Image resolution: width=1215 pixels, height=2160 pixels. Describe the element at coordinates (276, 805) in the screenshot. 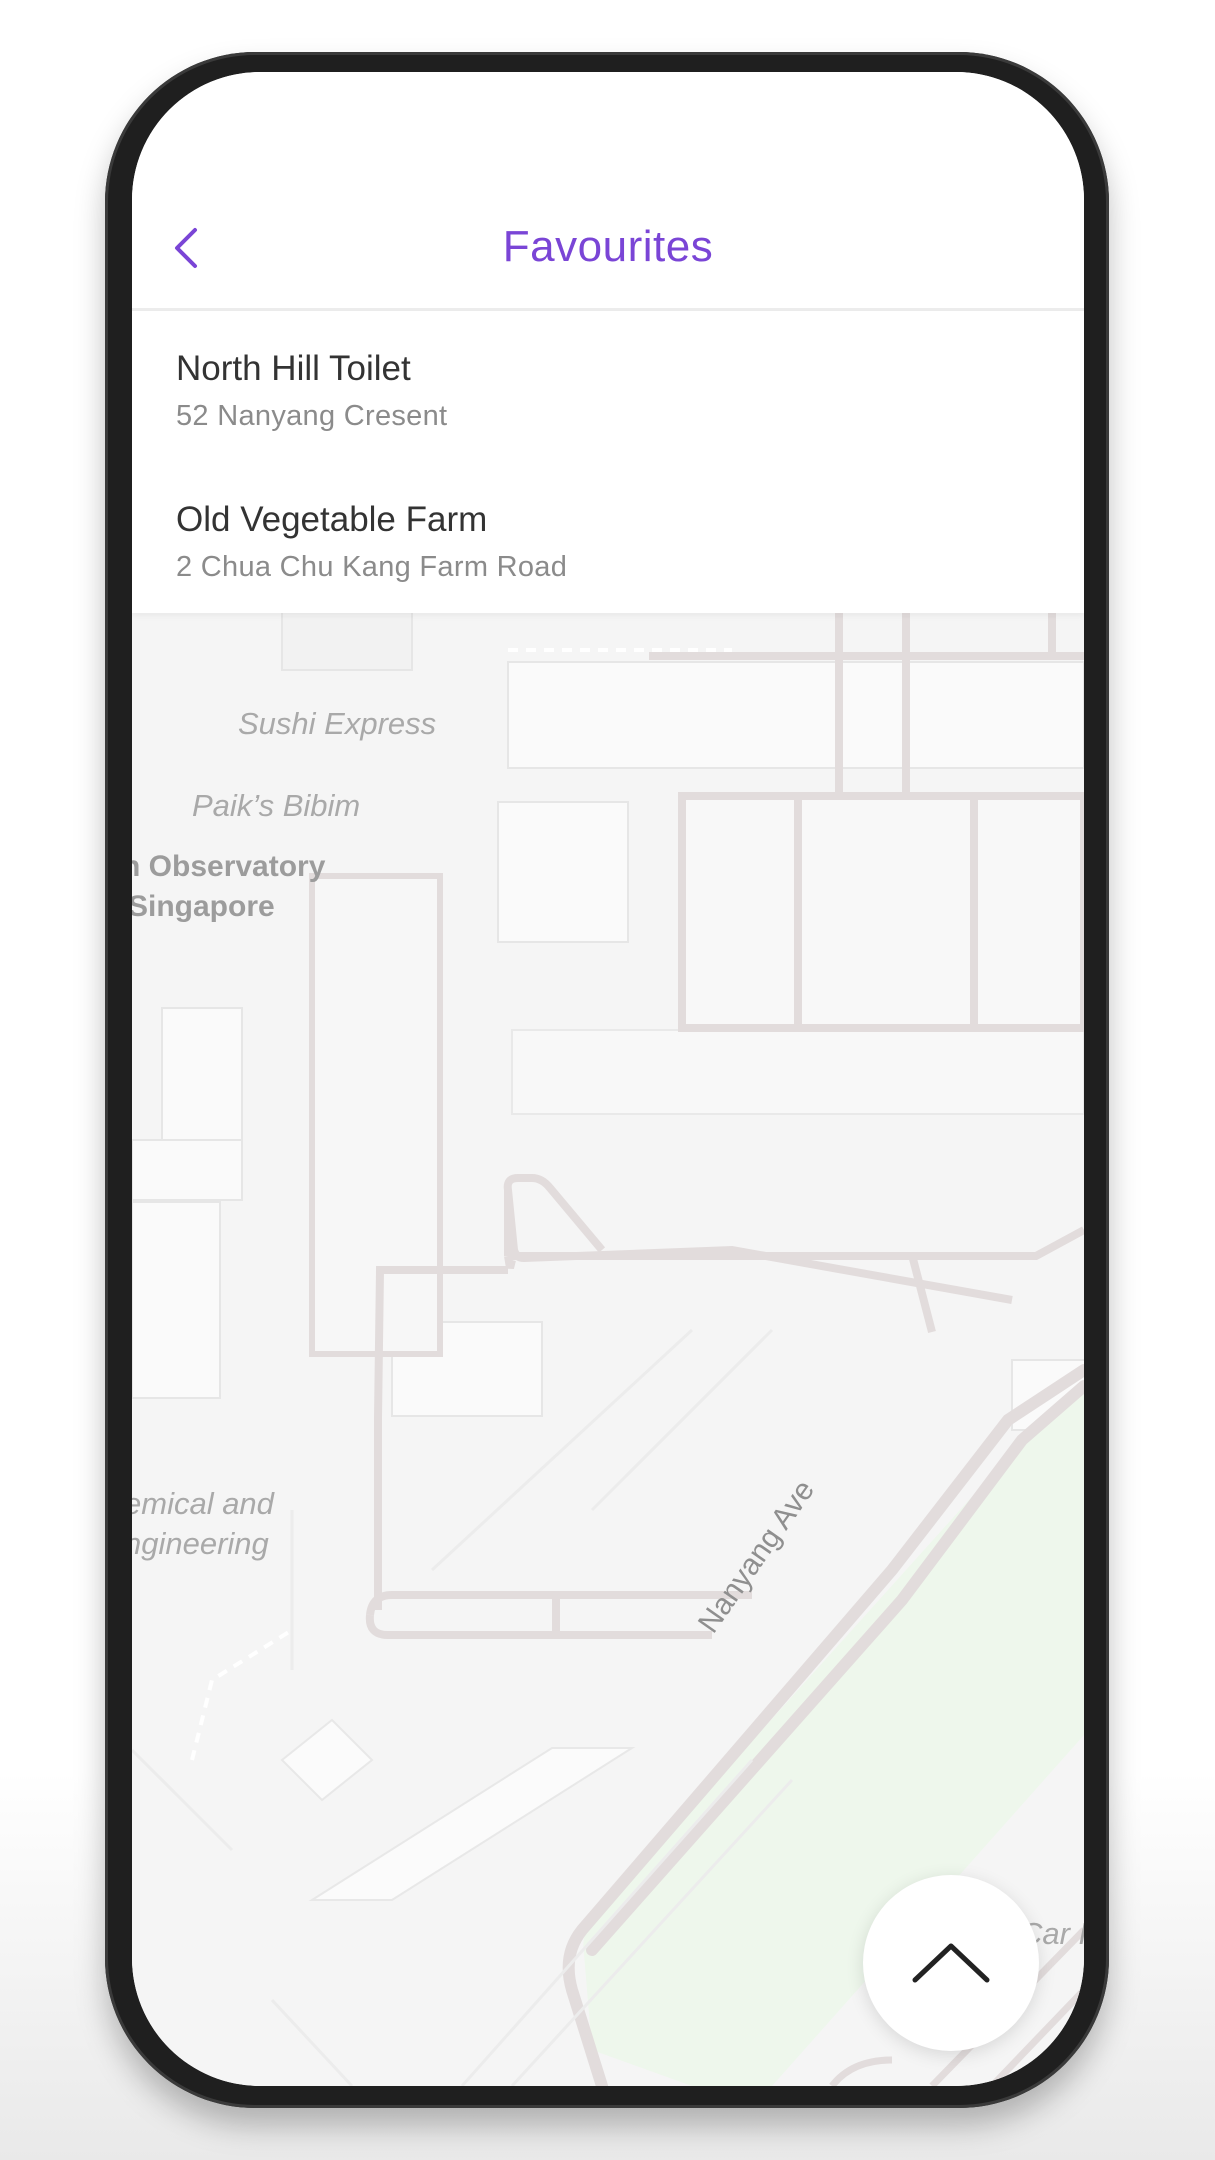

I see `map-label-paiks-bibim: Paik’s Bibim` at that location.